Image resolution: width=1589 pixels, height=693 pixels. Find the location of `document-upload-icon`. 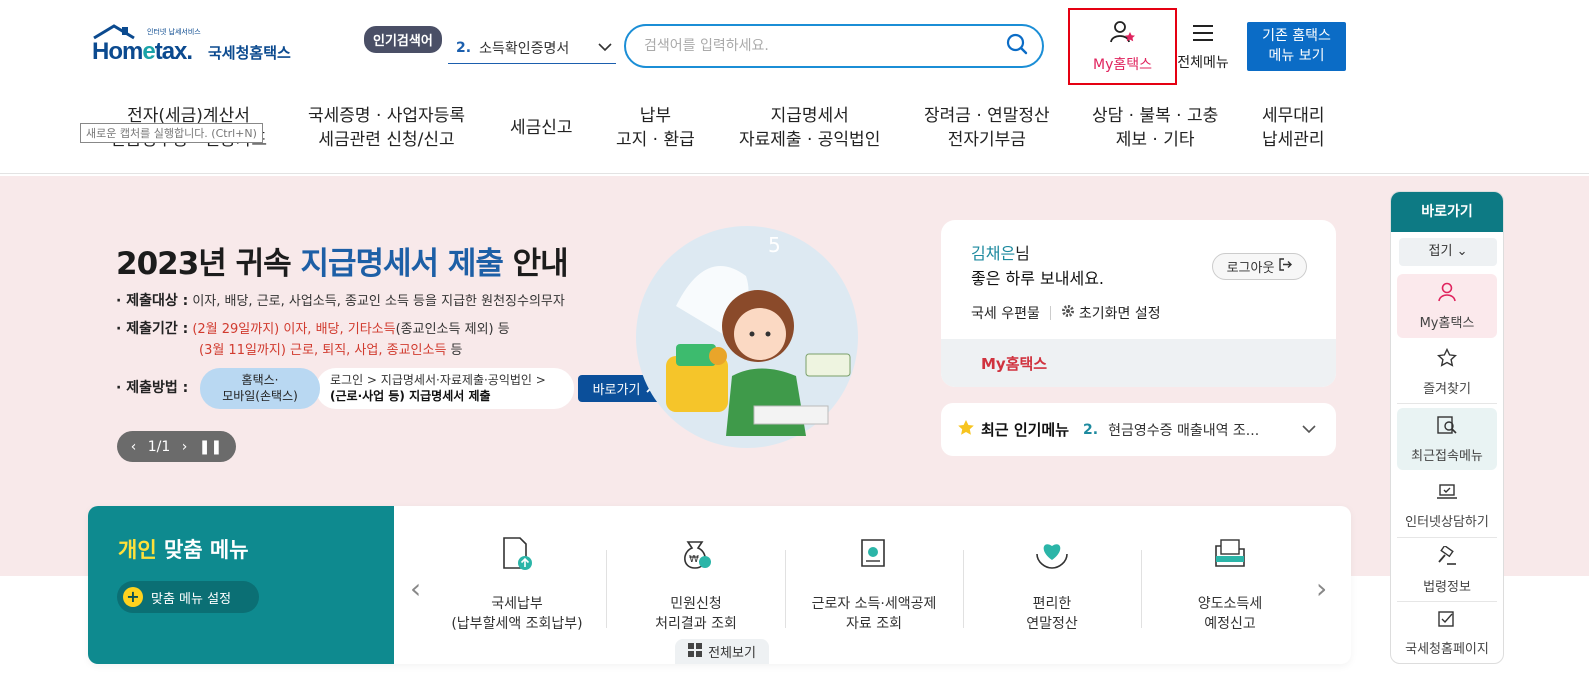

document-upload-icon is located at coordinates (517, 556).